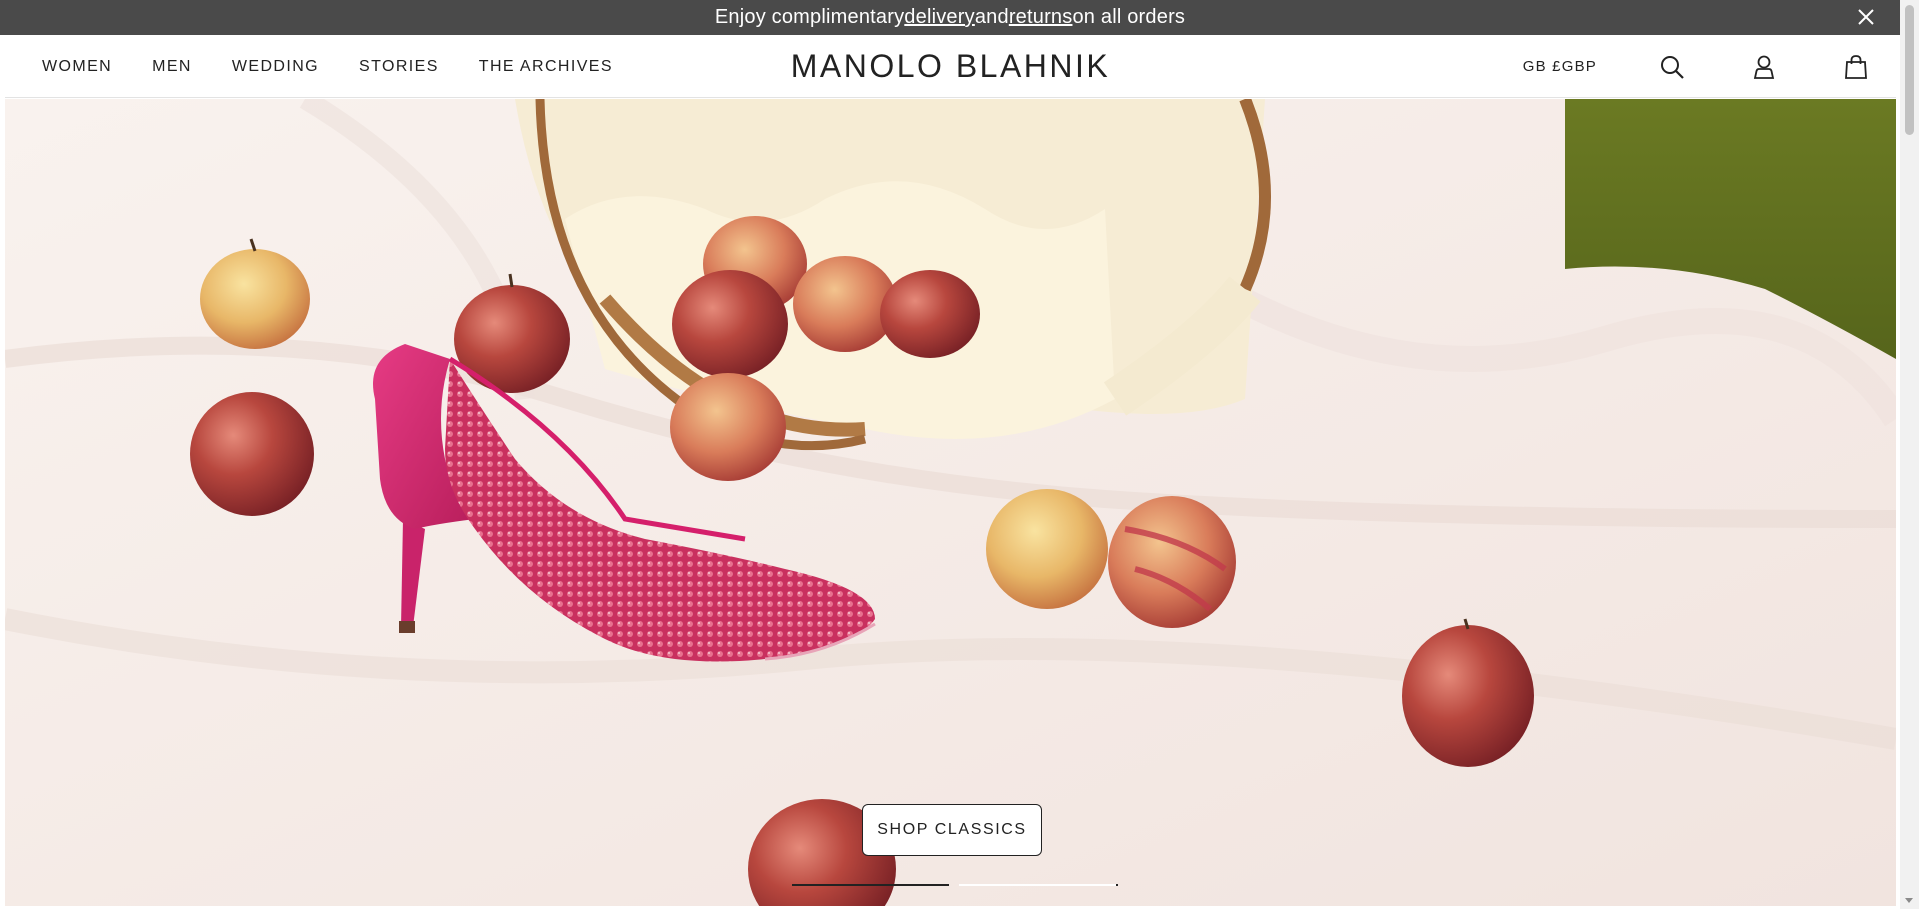  I want to click on delivery-link: delivery, so click(939, 17).